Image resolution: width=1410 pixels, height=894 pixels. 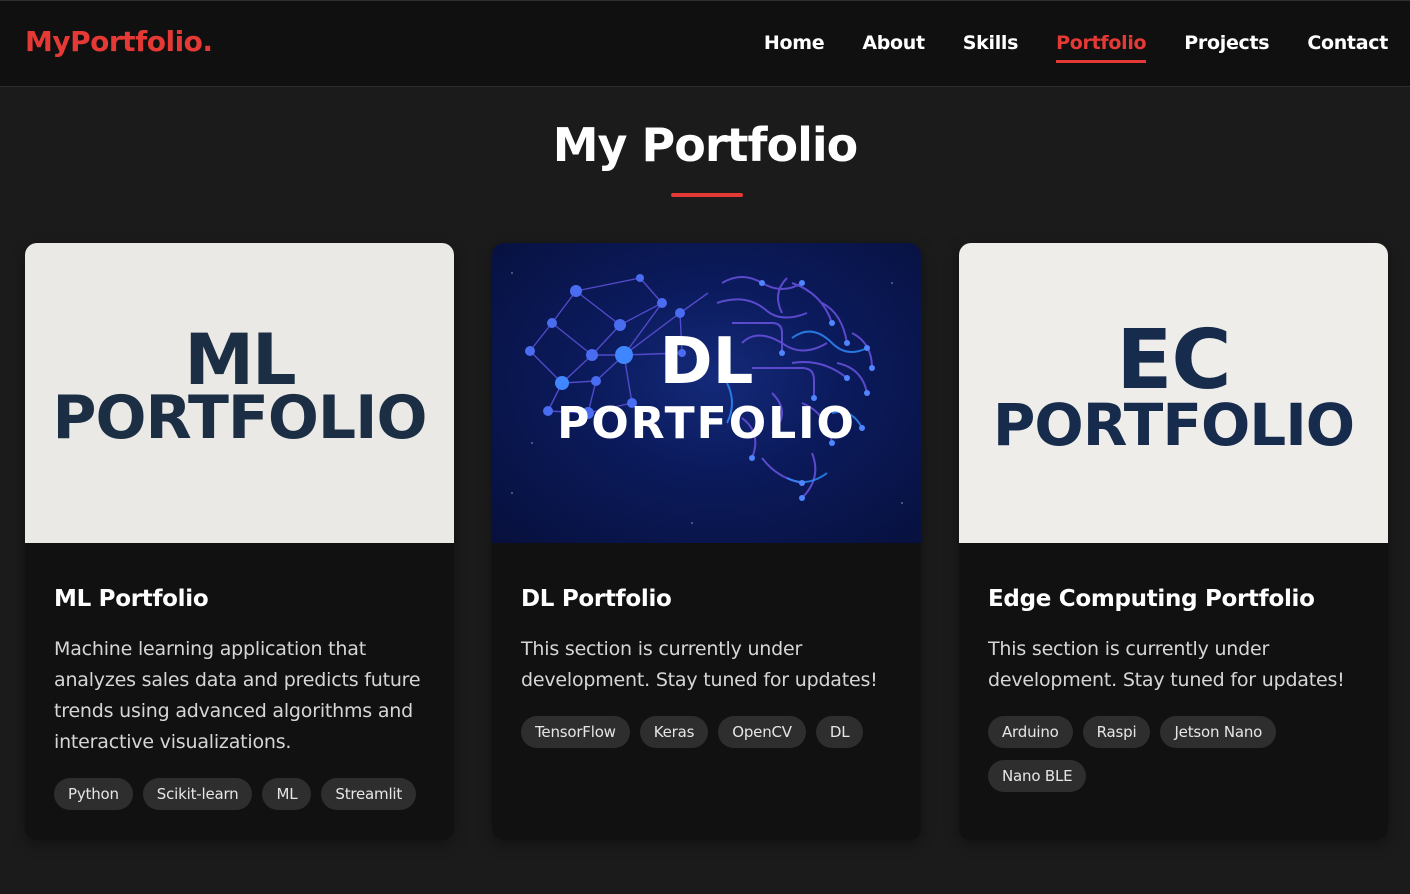 I want to click on card-title: ML Portfolio, so click(x=244, y=599).